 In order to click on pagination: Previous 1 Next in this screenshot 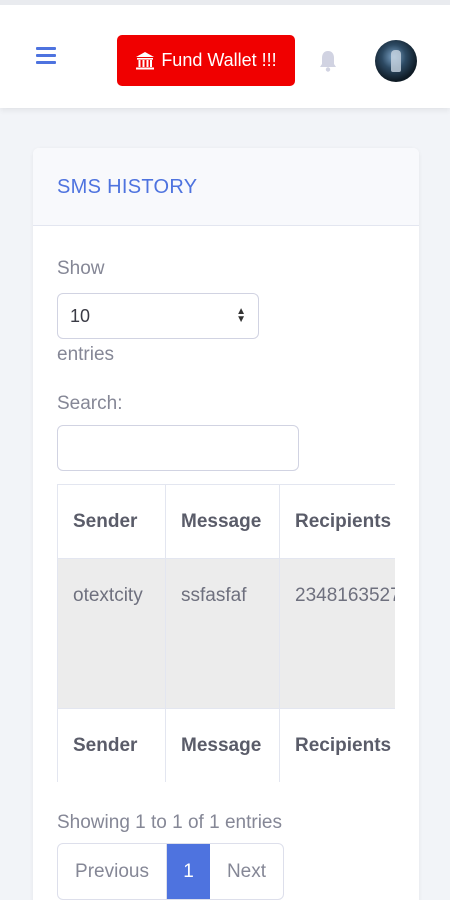, I will do `click(170, 871)`.